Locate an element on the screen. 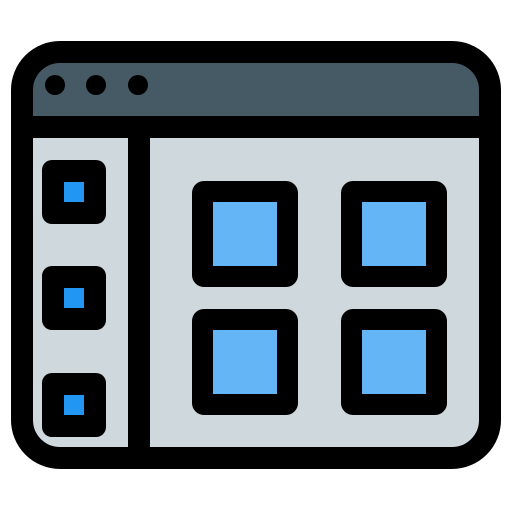 This screenshot has height=512, width=512. title-bar-divider is located at coordinates (256, 127).